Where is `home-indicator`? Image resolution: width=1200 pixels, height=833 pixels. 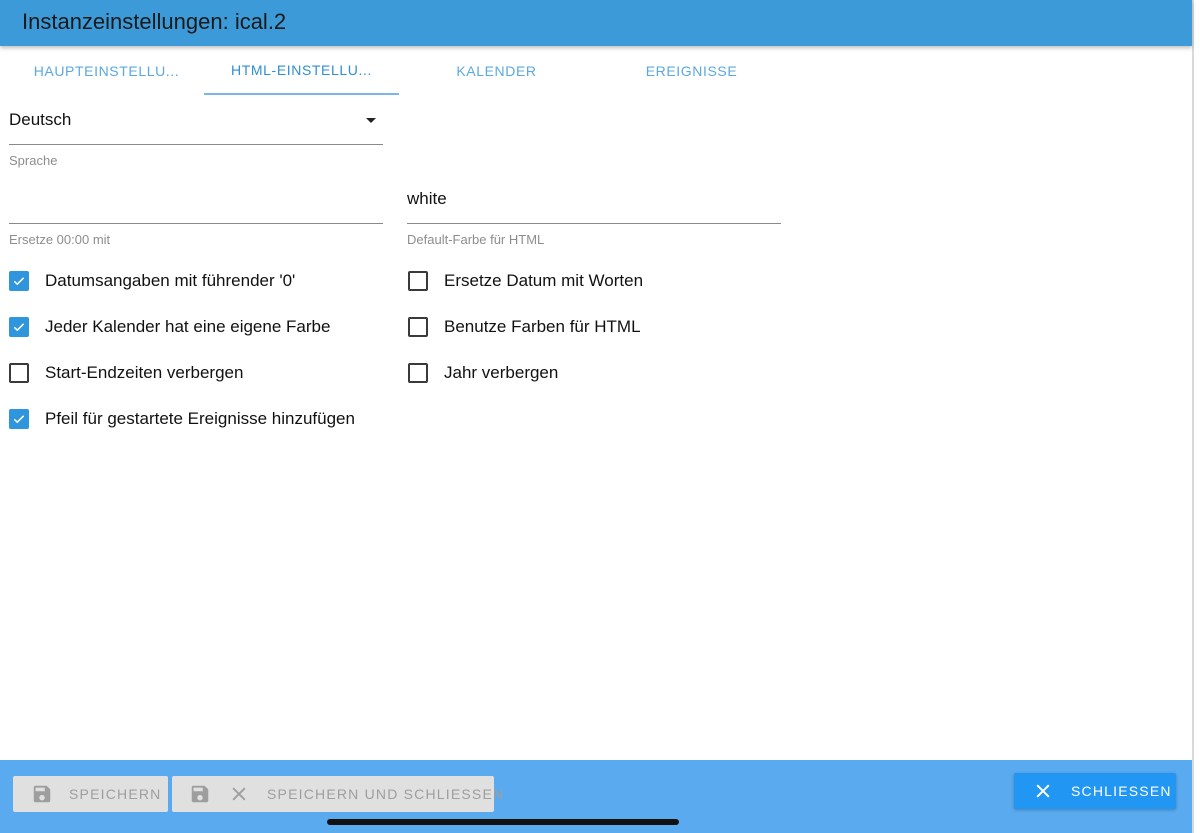
home-indicator is located at coordinates (503, 822).